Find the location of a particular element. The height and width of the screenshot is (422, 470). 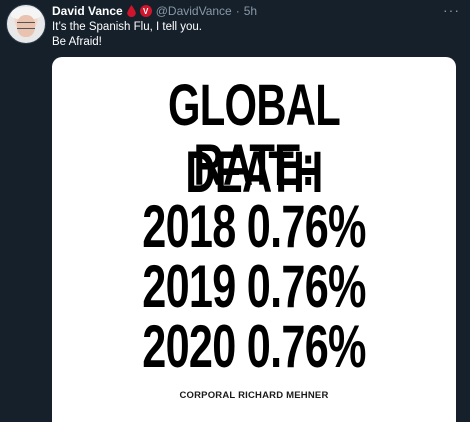

avatar-glasses is located at coordinates (26, 25).